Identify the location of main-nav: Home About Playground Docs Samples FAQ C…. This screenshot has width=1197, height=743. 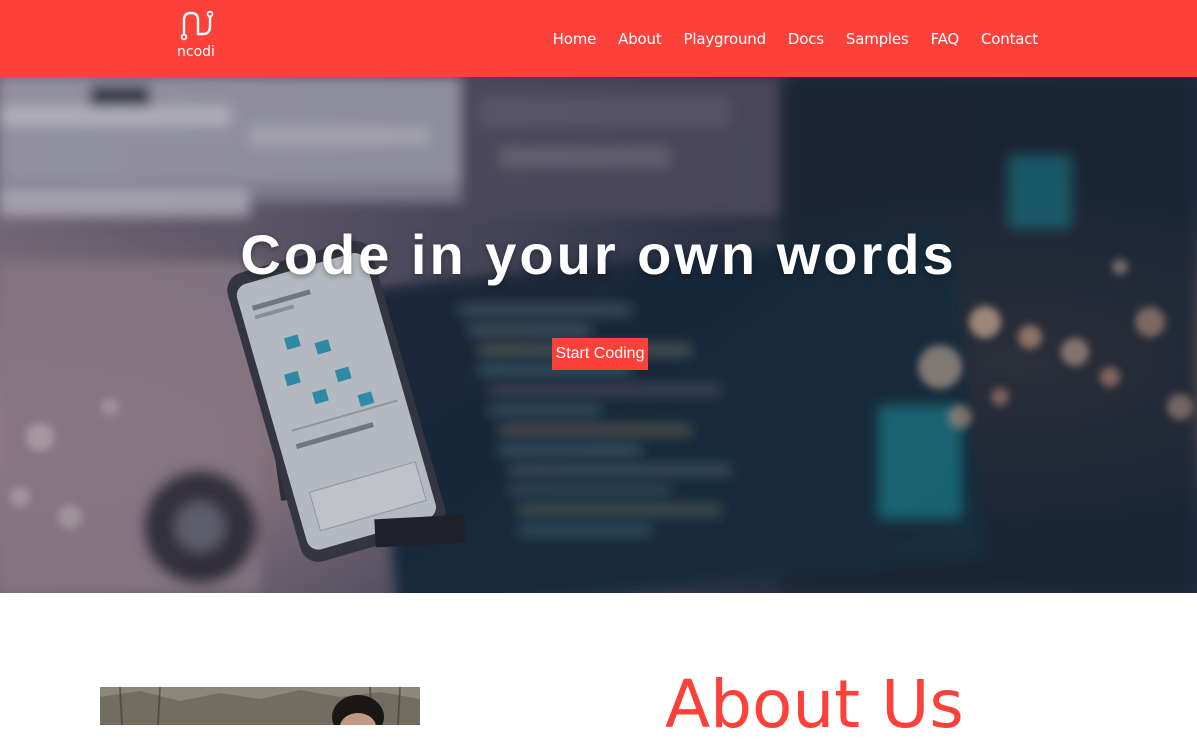
(785, 38).